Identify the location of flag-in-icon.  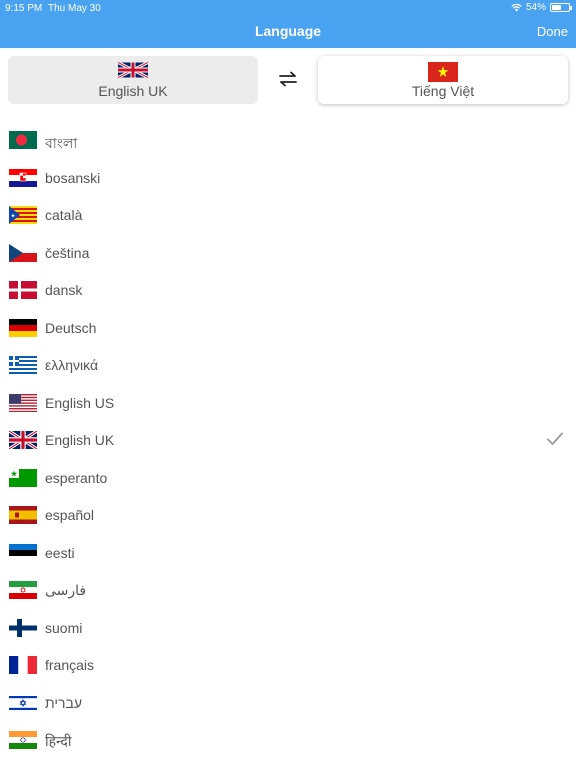
(23, 740).